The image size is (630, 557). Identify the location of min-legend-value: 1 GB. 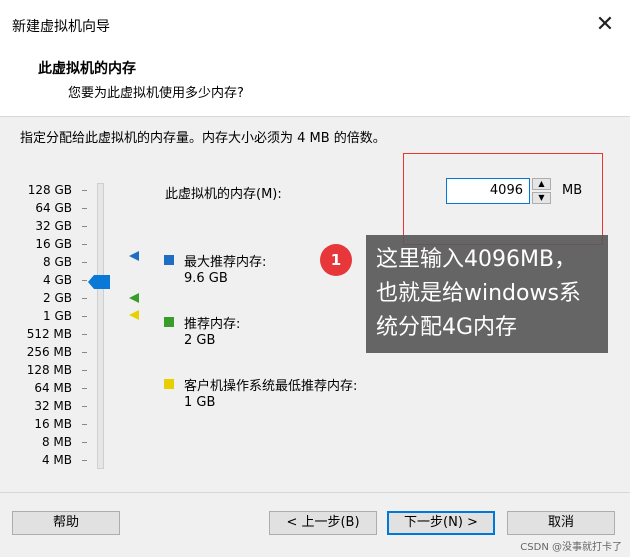
(200, 402).